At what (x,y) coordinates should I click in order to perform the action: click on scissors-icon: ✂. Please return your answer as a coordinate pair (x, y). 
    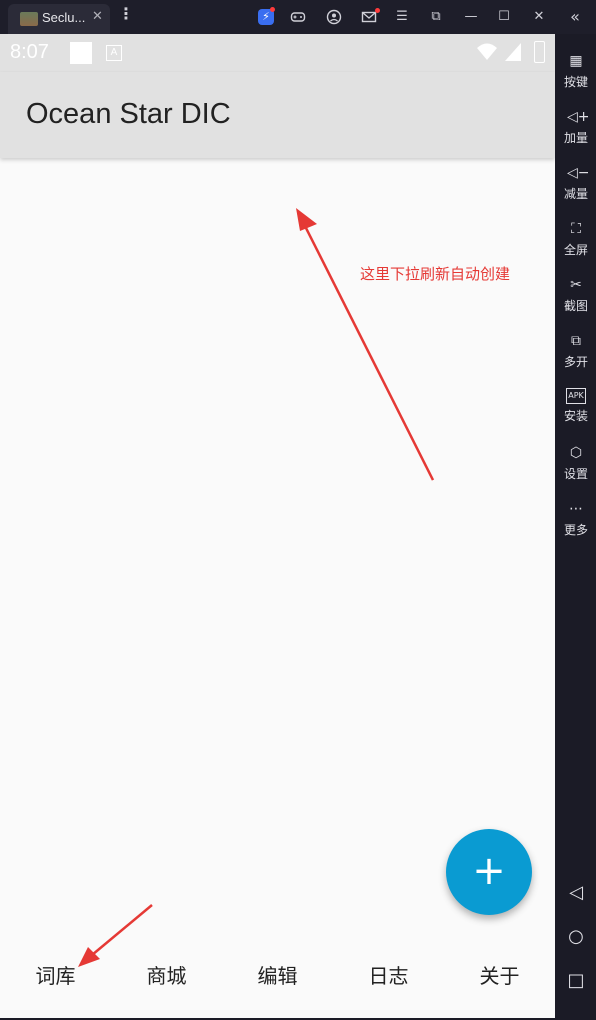
    Looking at the image, I should click on (576, 285).